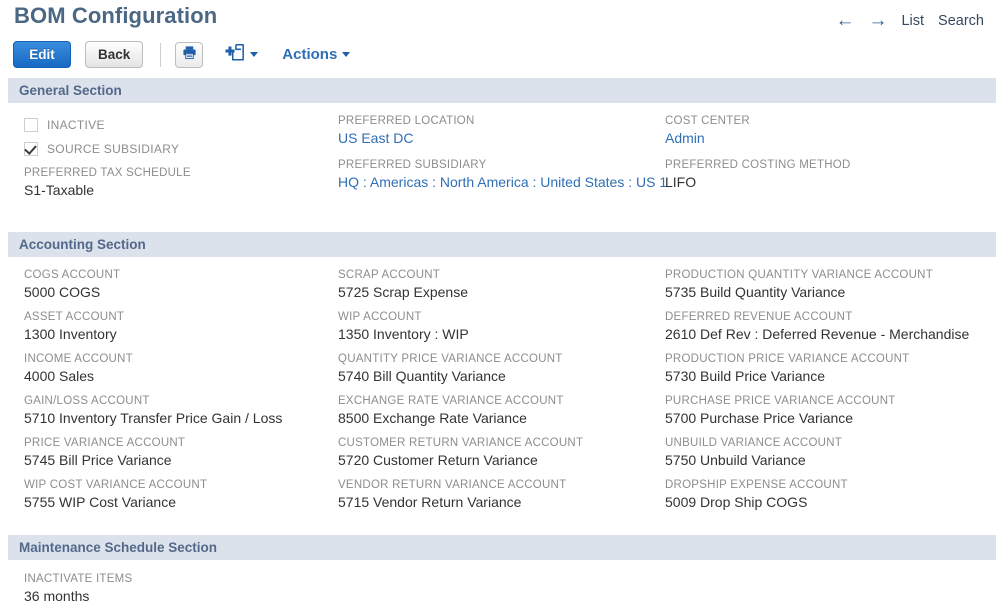 The height and width of the screenshot is (614, 996). Describe the element at coordinates (451, 401) in the screenshot. I see `field-label: EXCHANGE RATE VARIANCE ACCOUNT` at that location.